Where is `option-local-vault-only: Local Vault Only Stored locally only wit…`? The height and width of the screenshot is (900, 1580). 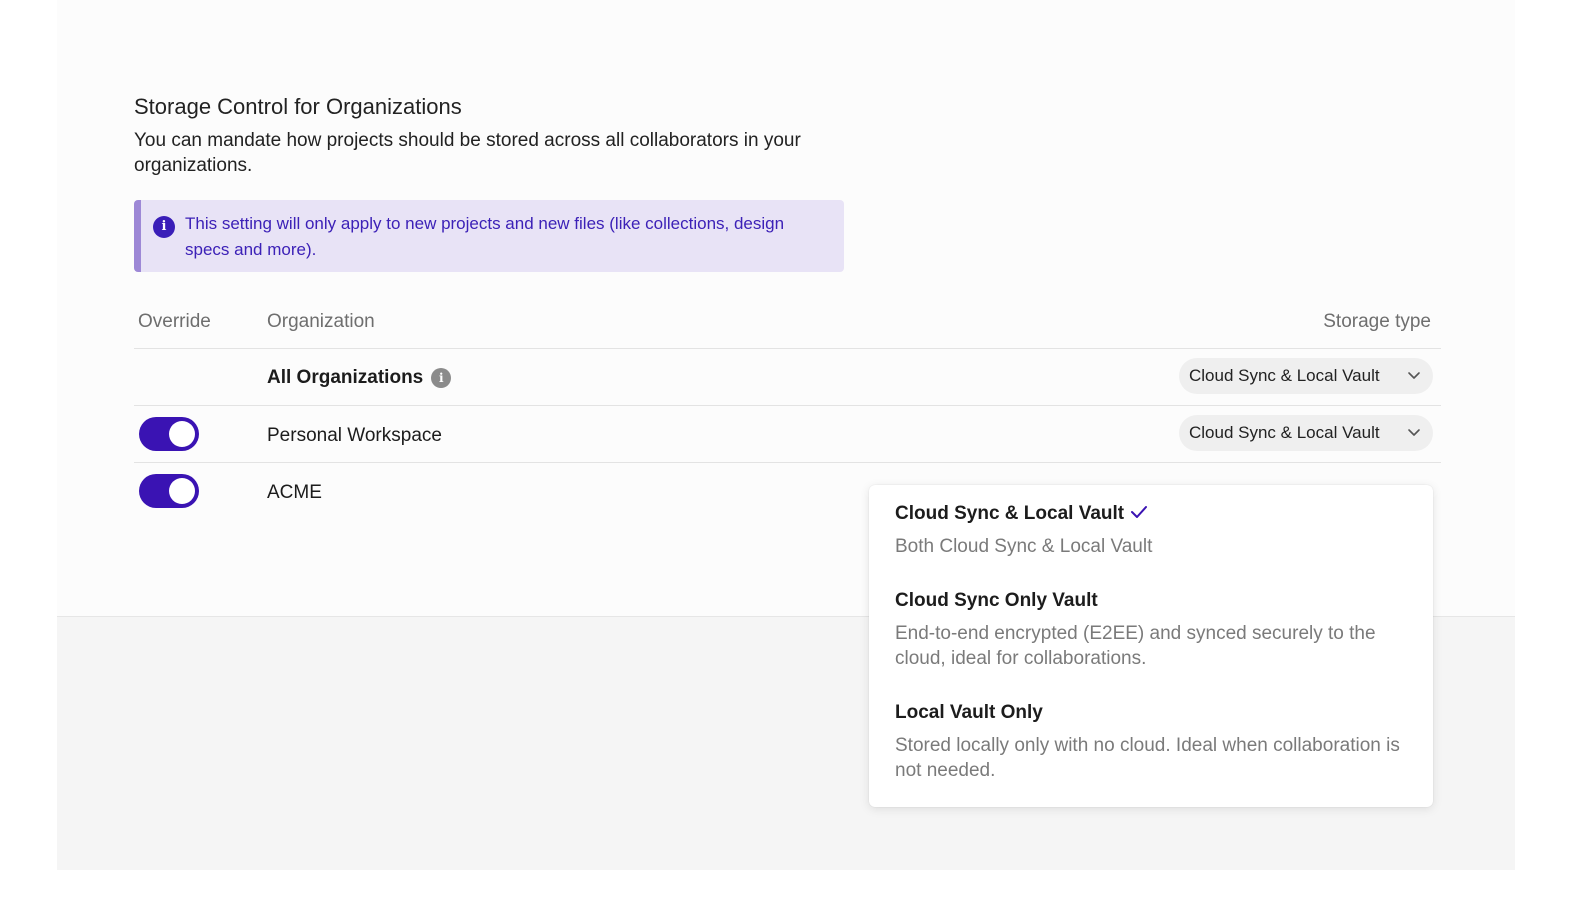 option-local-vault-only: Local Vault Only Stored locally only wit… is located at coordinates (1155, 742).